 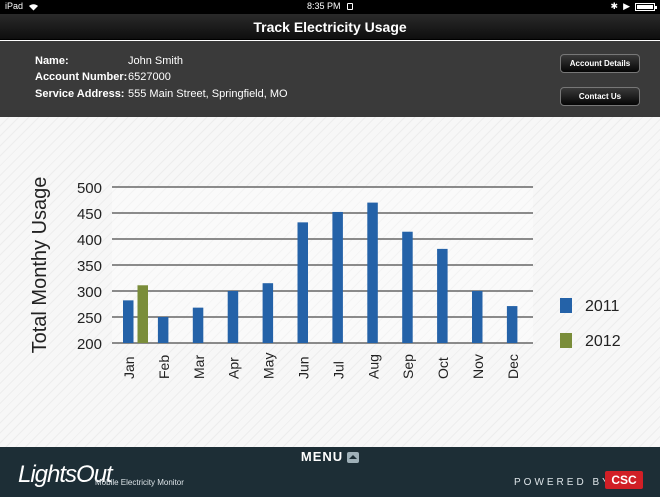 What do you see at coordinates (600, 96) in the screenshot?
I see `contact-us-button: Contact Us` at bounding box center [600, 96].